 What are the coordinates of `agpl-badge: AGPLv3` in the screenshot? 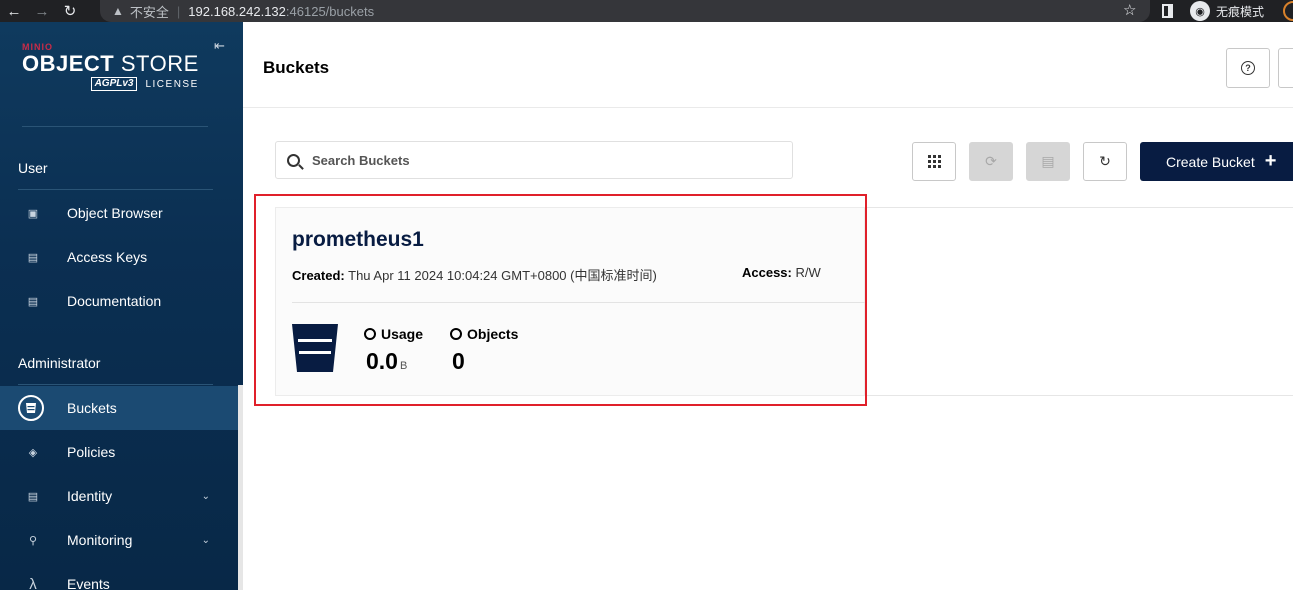 It's located at (114, 84).